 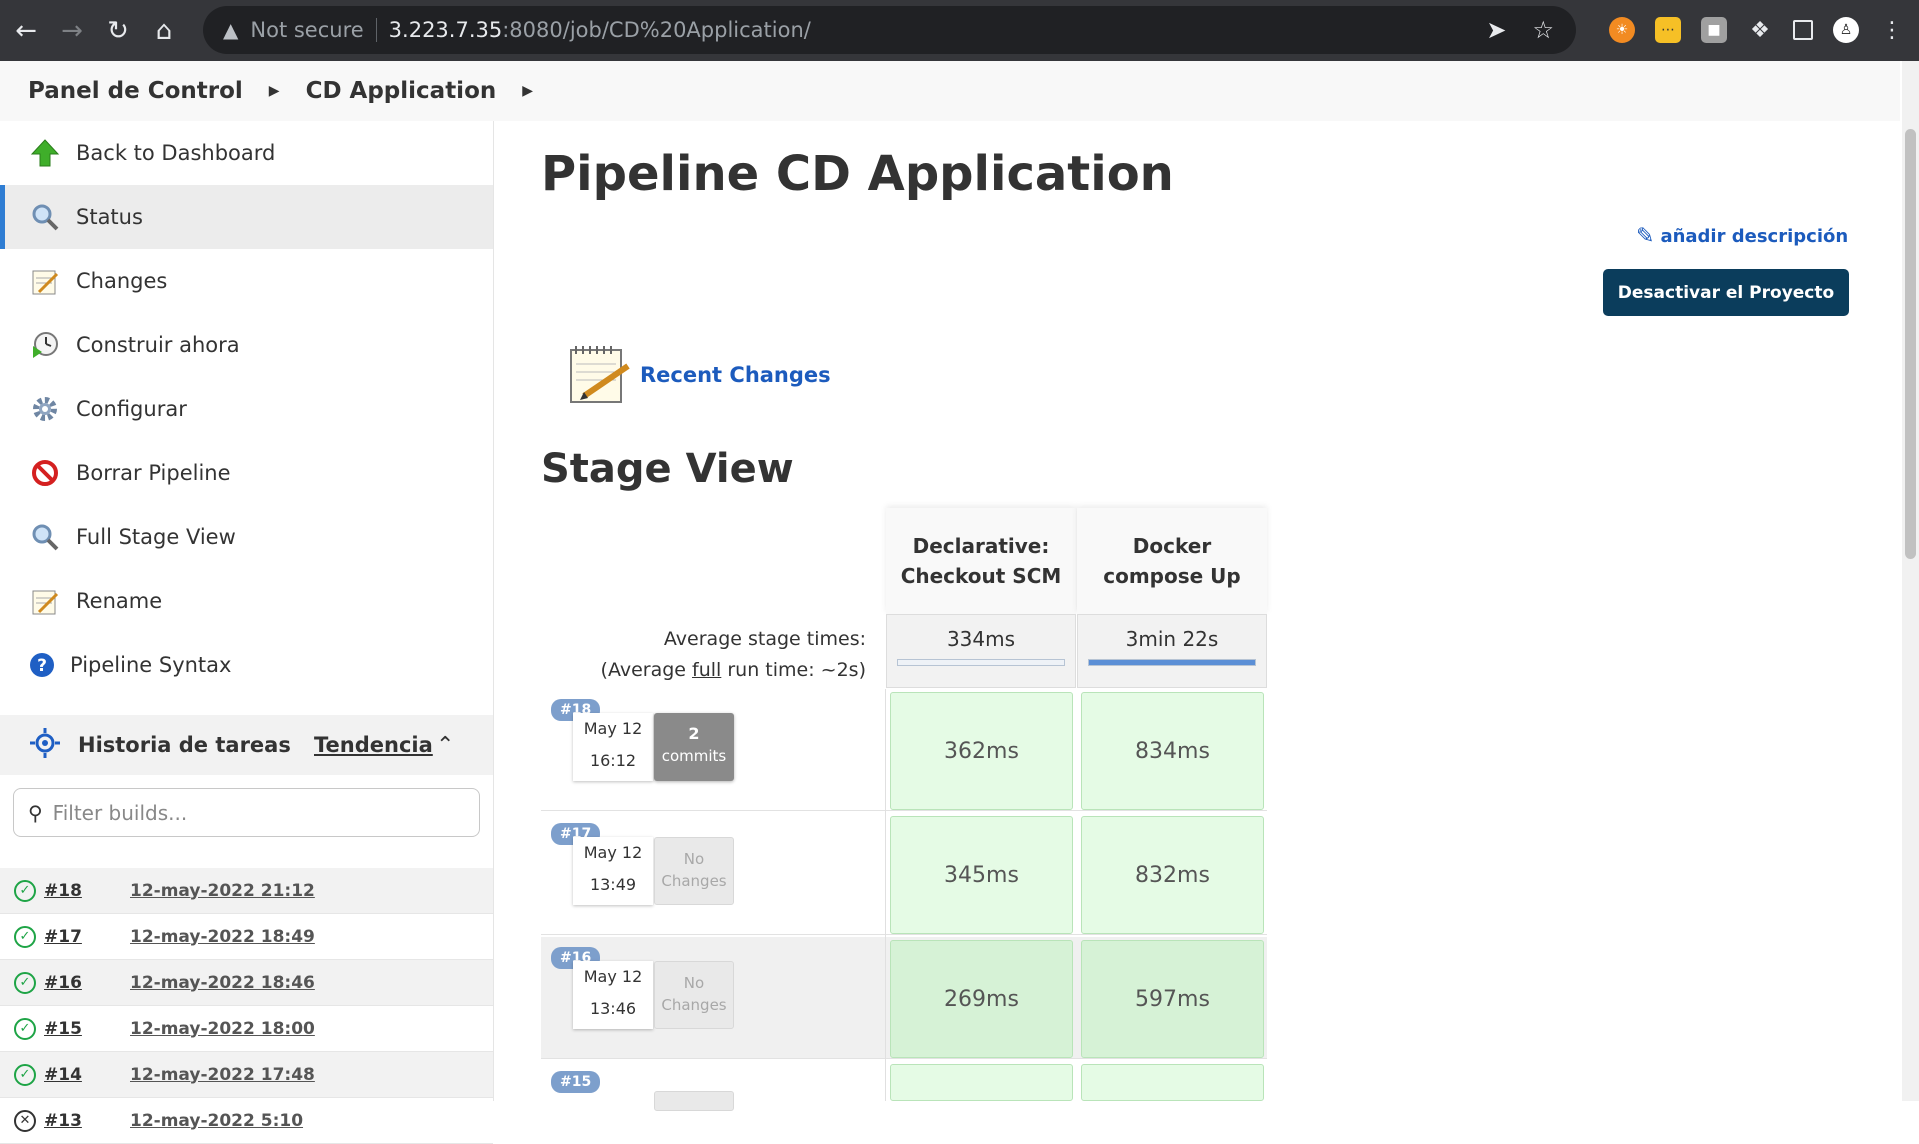 What do you see at coordinates (87, 1029) in the screenshot?
I see `build-number: #15` at bounding box center [87, 1029].